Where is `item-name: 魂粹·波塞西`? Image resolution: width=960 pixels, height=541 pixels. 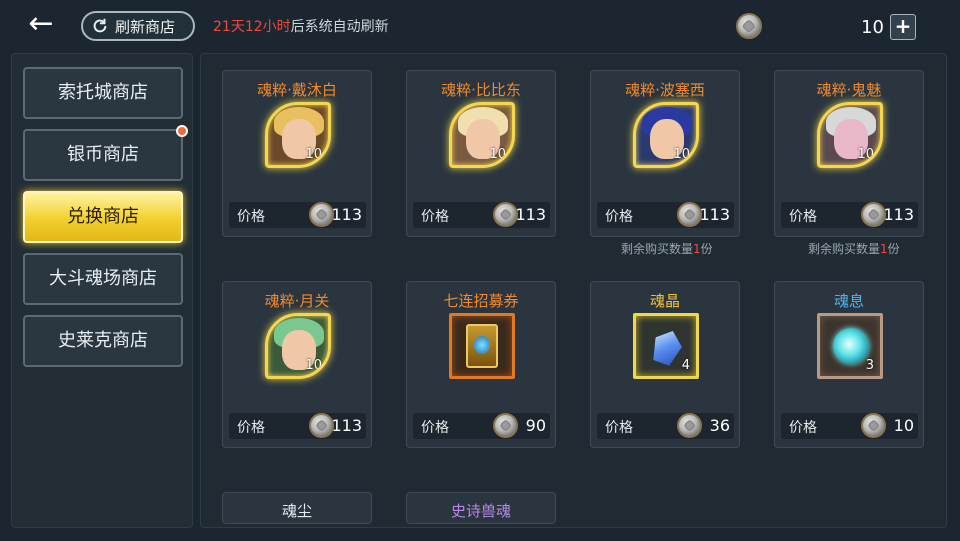
item-name: 魂粹·波塞西 is located at coordinates (665, 90).